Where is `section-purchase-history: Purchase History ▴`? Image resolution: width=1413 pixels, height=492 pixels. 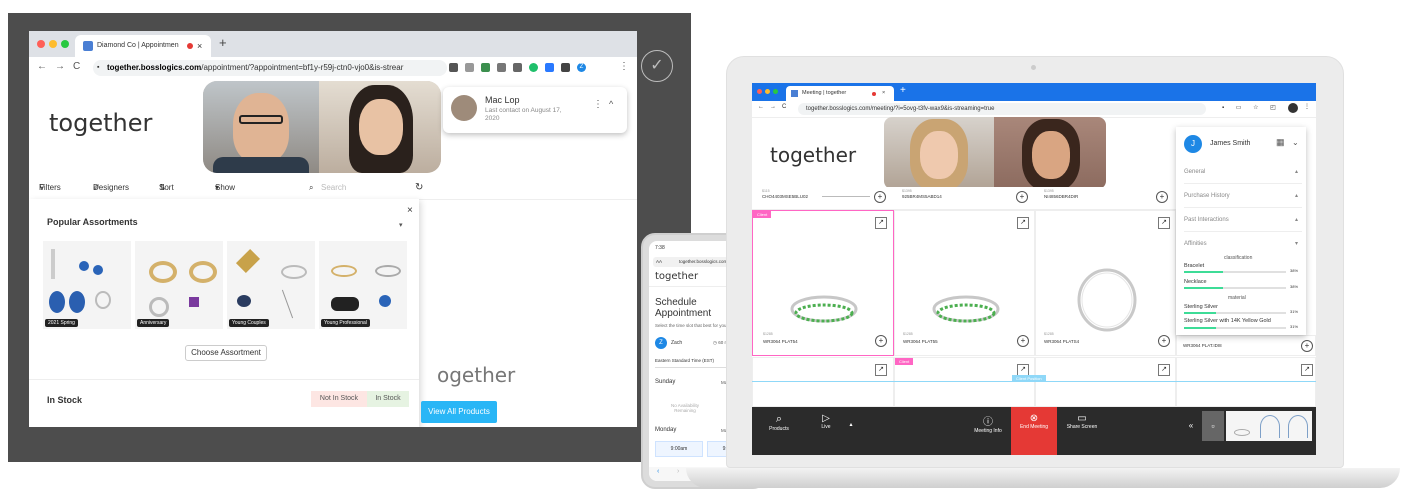
section-purchase-history: Purchase History ▴ is located at coordinates (1243, 196).